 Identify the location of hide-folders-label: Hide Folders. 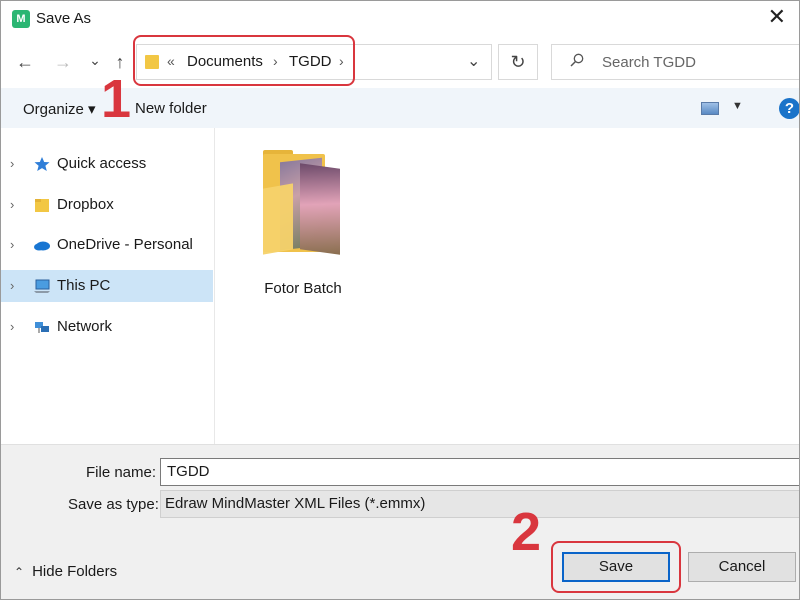
(75, 571).